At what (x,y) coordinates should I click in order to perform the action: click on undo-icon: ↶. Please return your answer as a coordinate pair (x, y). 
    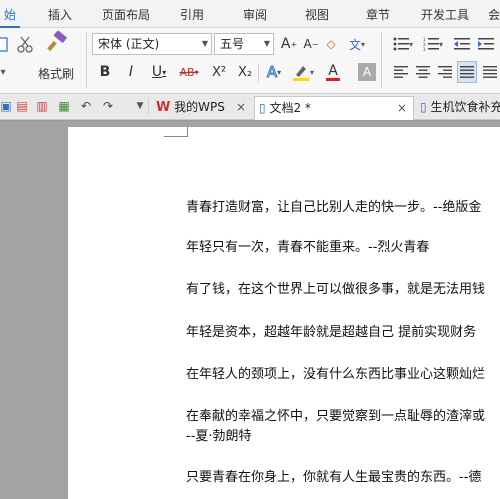
    Looking at the image, I should click on (86, 106).